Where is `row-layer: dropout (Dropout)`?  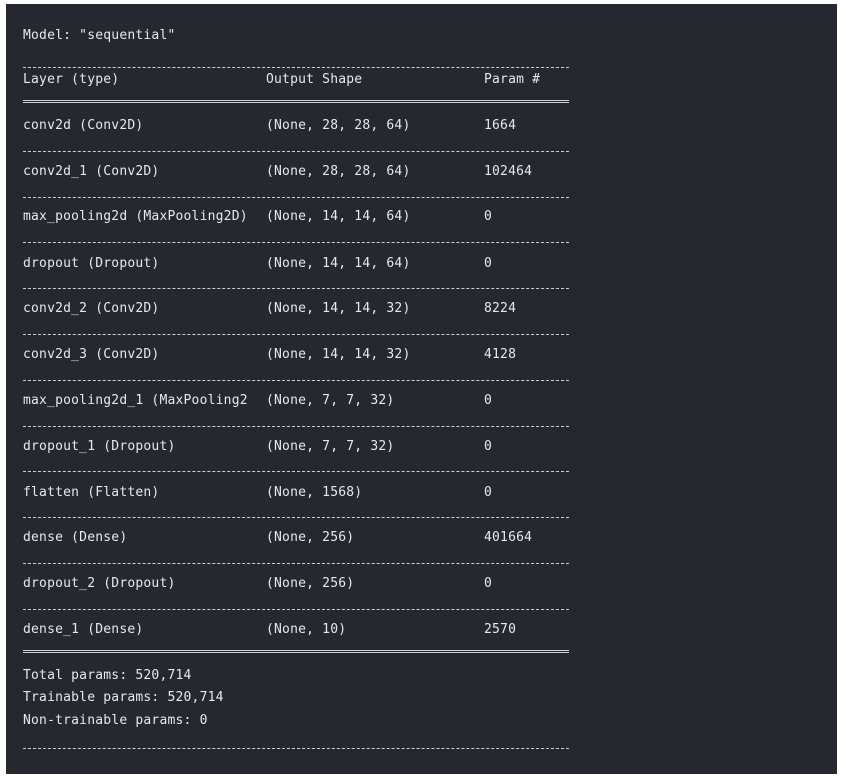
row-layer: dropout (Dropout) is located at coordinates (91, 263).